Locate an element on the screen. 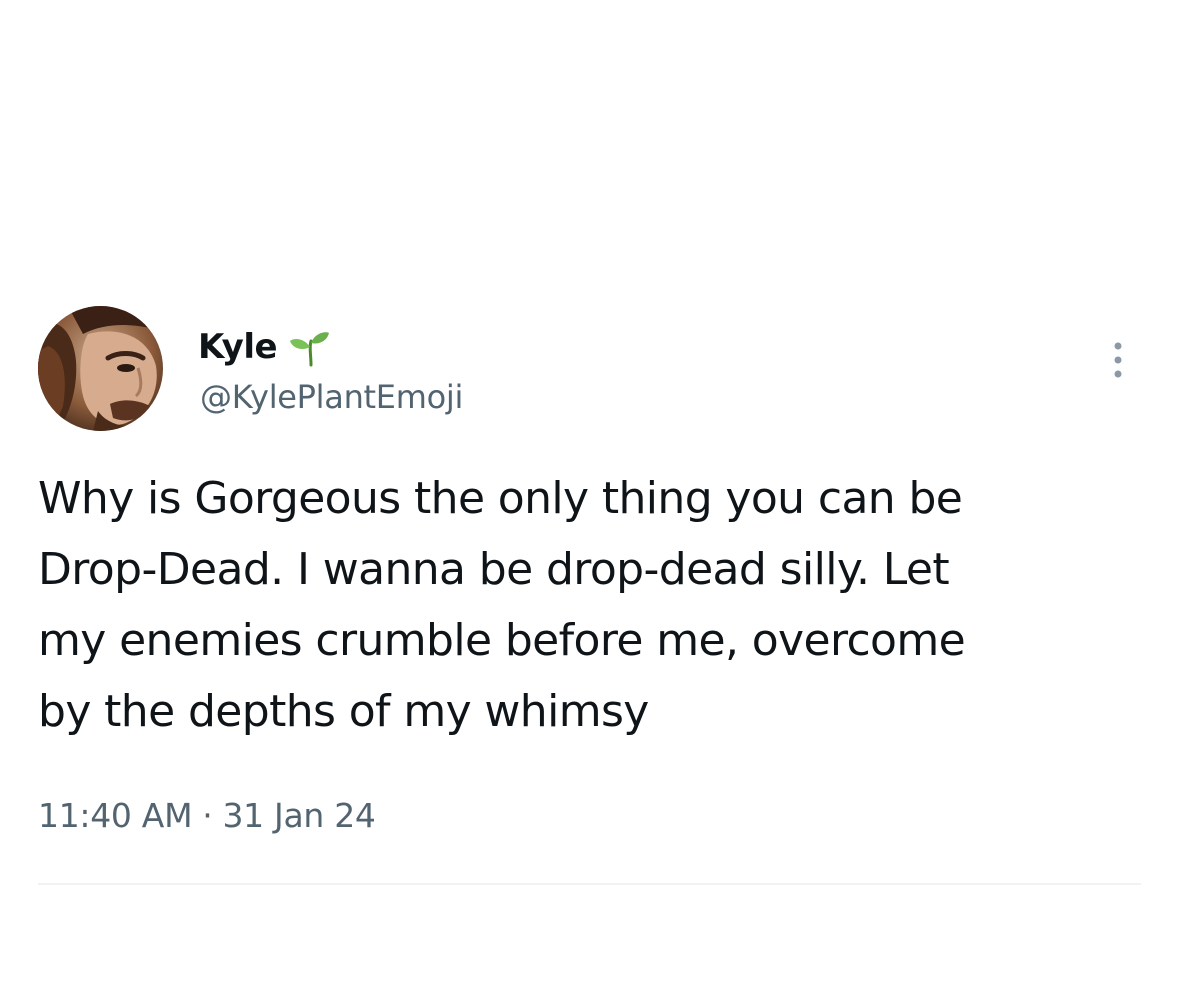 This screenshot has height=1003, width=1179. tweet-timestamp: 11:40 AM · 31 Jan 24 is located at coordinates (207, 815).